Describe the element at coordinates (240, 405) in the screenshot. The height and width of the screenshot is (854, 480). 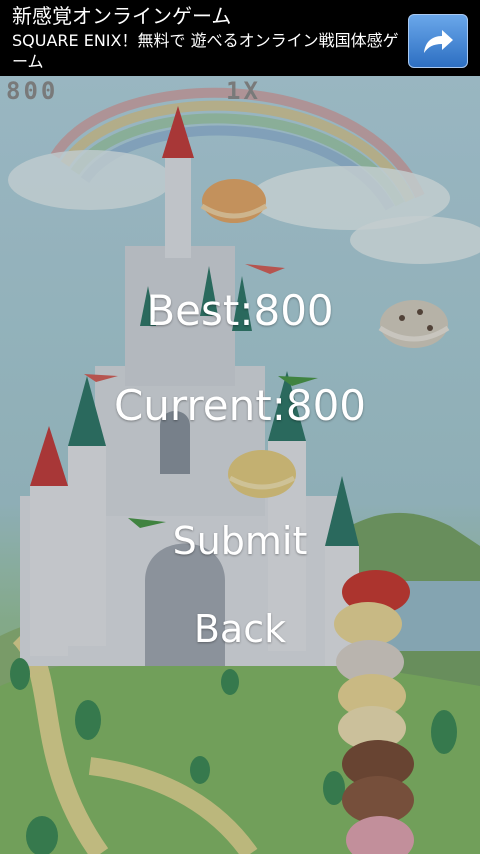
I see `current-score-label: Current:800` at that location.